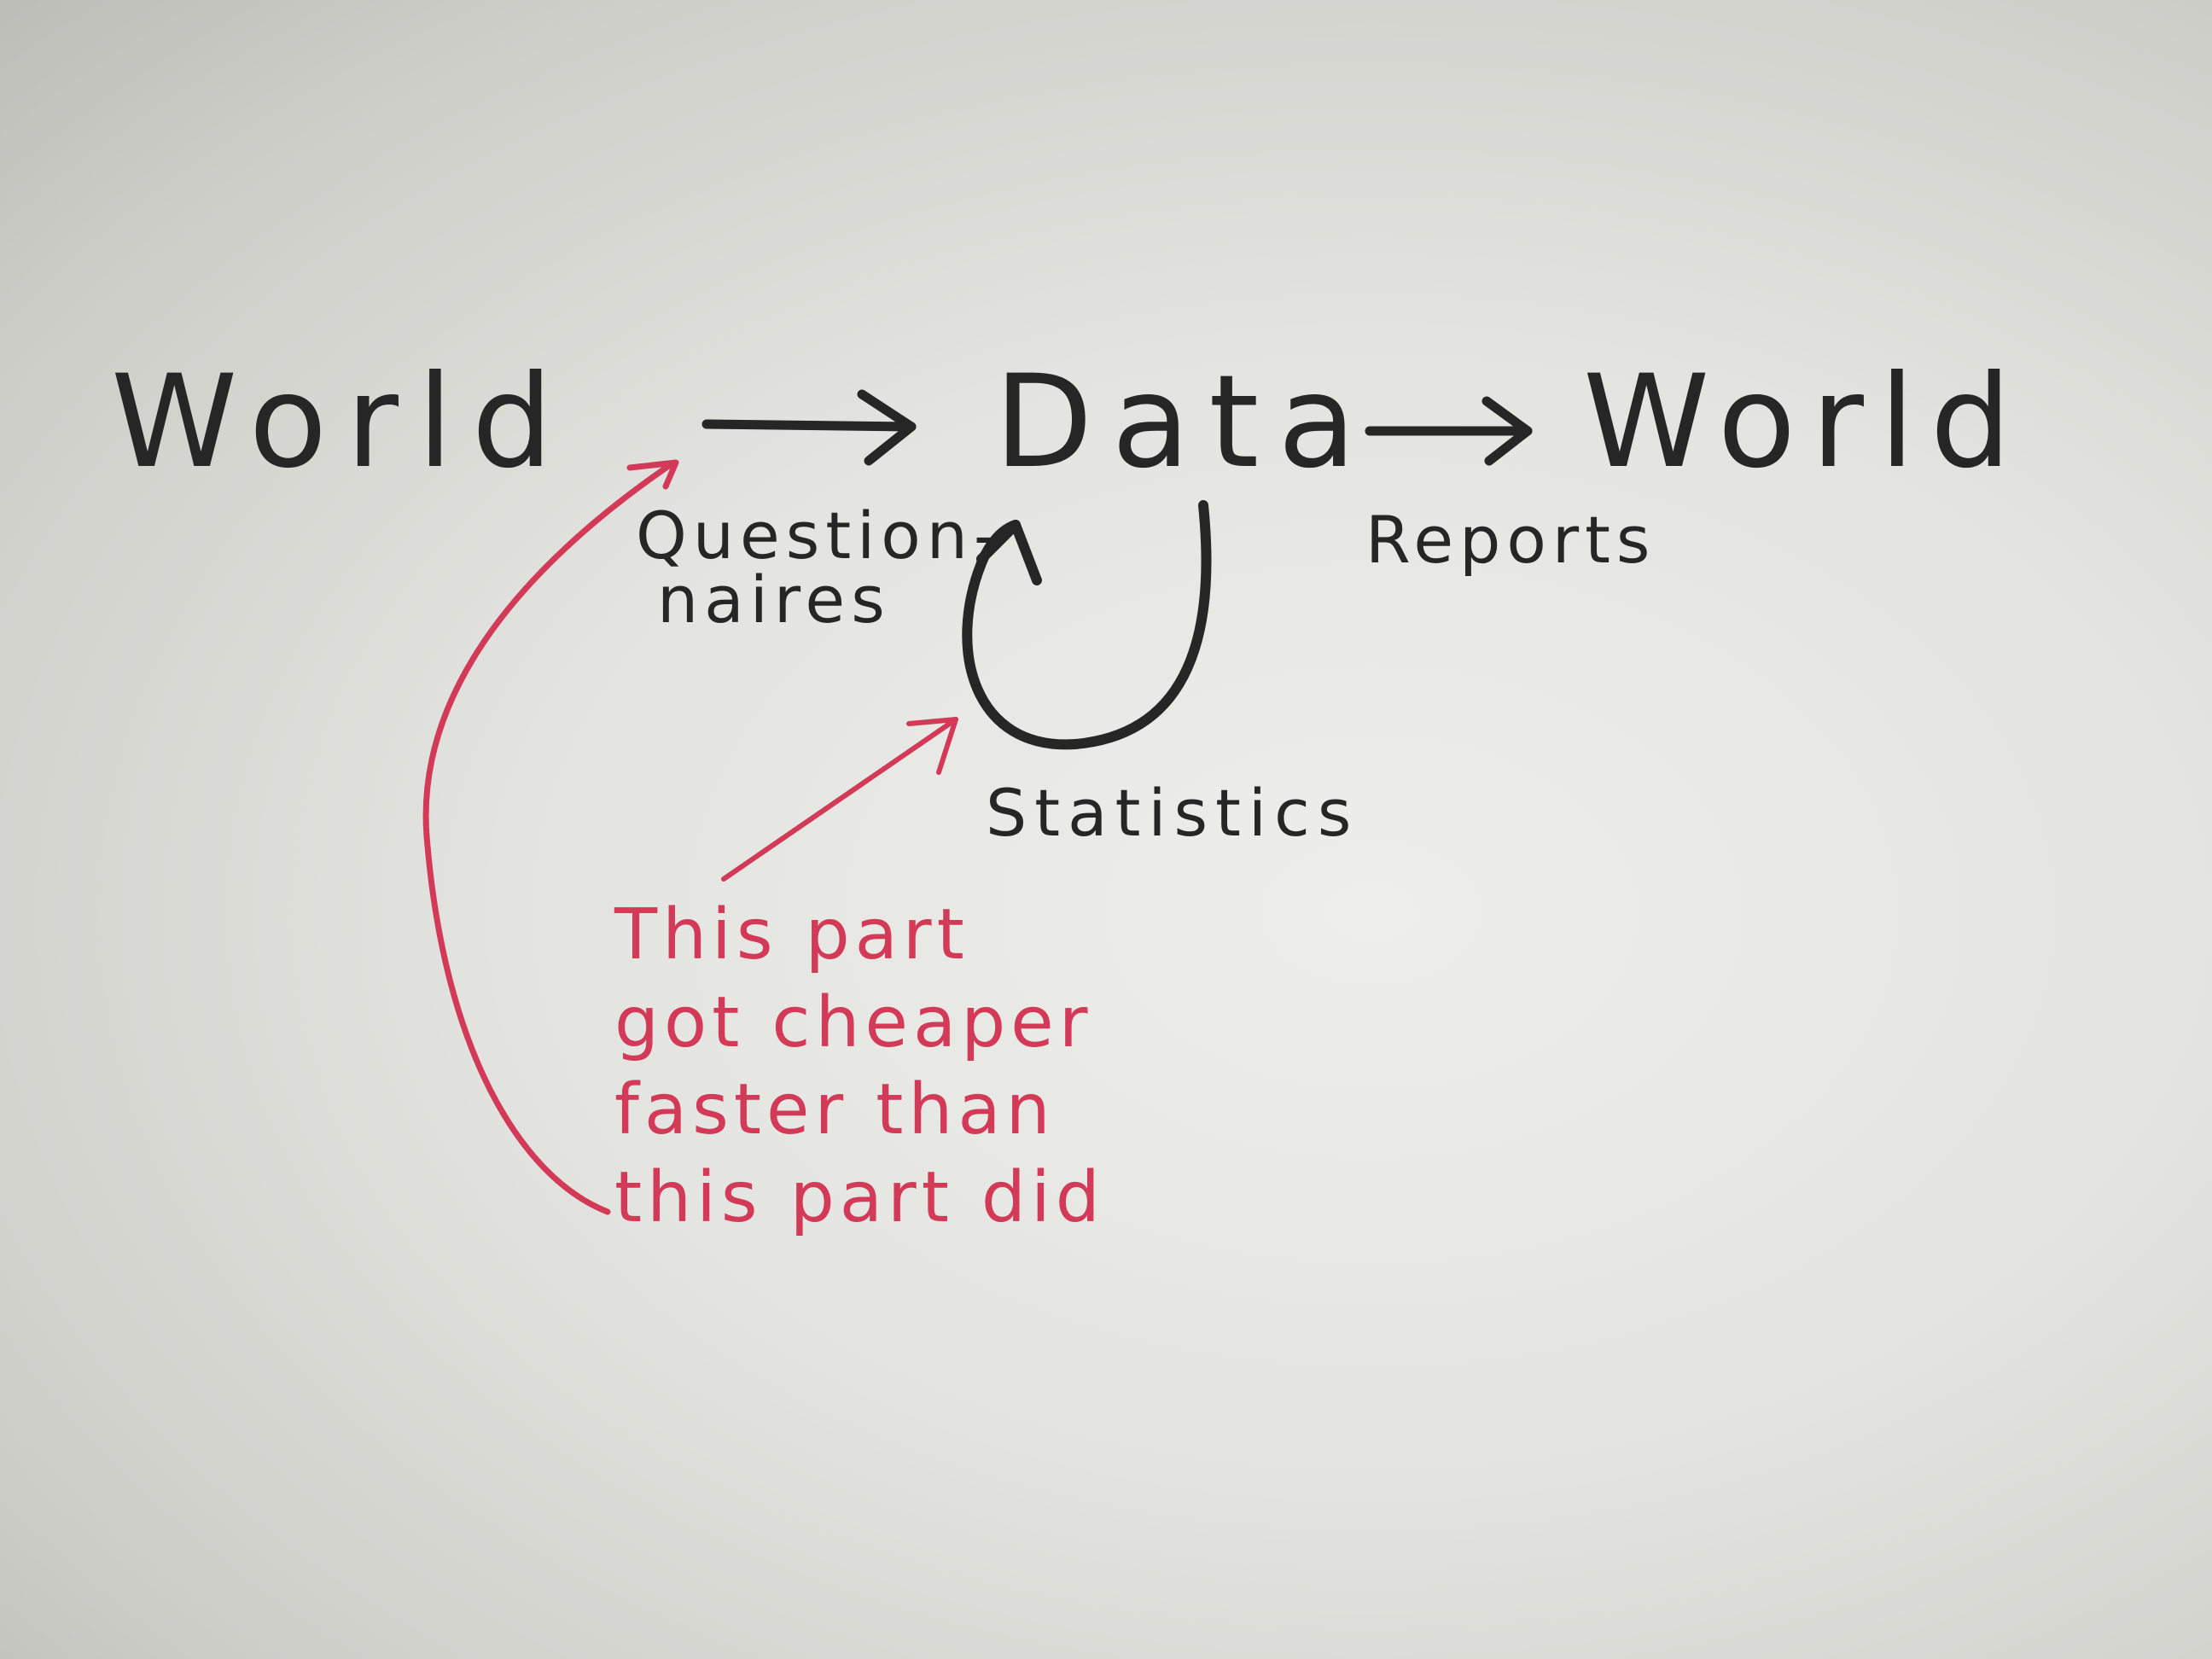 The width and height of the screenshot is (2212, 1659). Describe the element at coordinates (809, 427) in the screenshot. I see `arrow-world-to-data` at that location.